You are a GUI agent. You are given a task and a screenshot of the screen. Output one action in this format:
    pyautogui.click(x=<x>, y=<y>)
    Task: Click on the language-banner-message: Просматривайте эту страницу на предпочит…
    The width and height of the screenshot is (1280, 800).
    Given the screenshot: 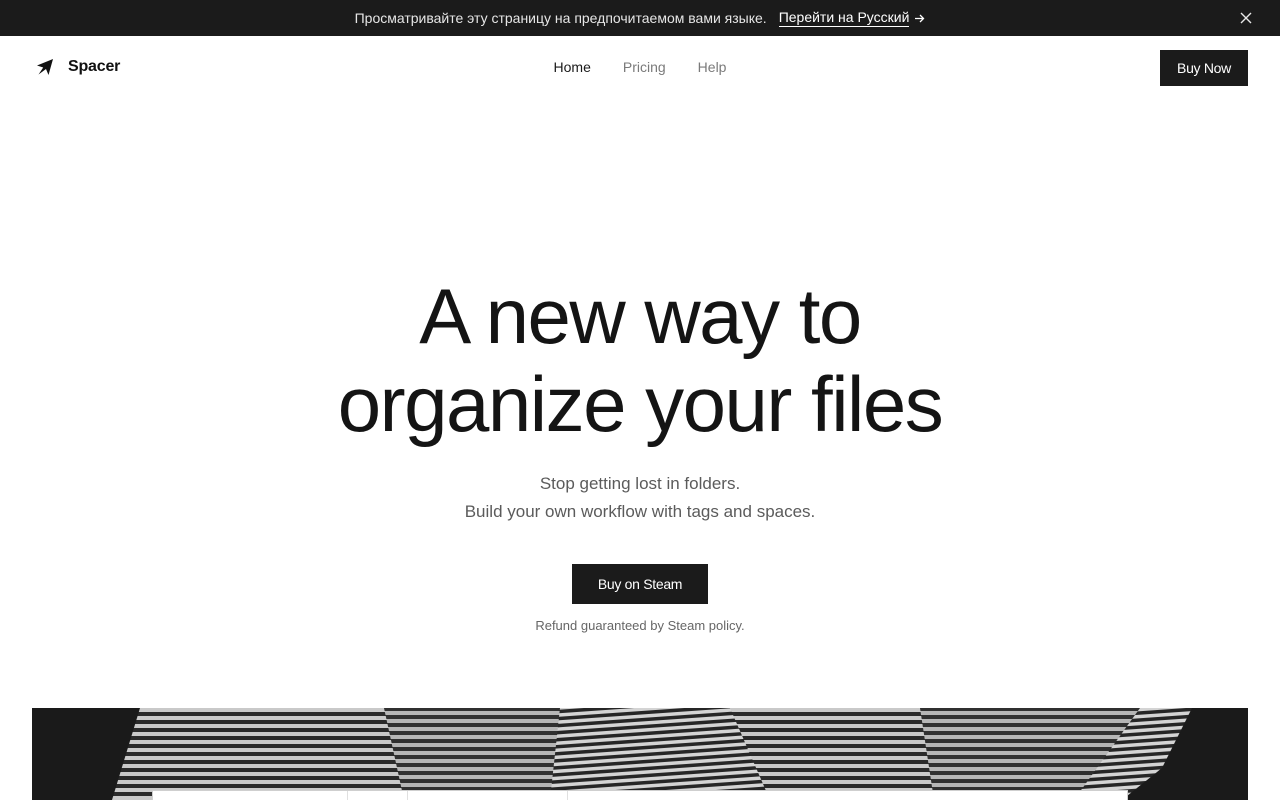 What is the action you would take?
    pyautogui.click(x=560, y=18)
    